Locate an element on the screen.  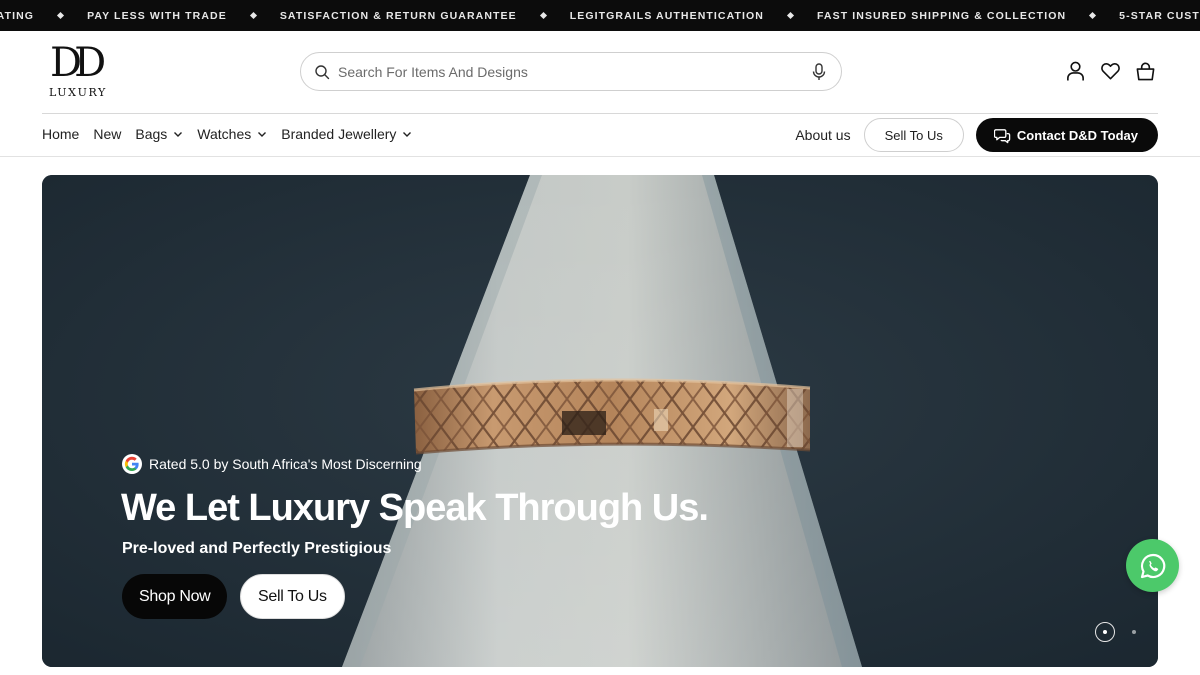
chat-bubbles-icon is located at coordinates (1002, 135).